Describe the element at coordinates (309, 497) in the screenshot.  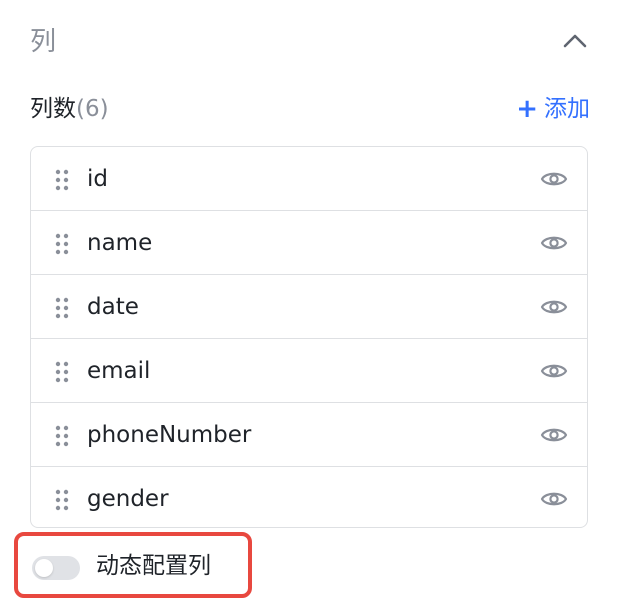
I see `column-row: gender` at that location.